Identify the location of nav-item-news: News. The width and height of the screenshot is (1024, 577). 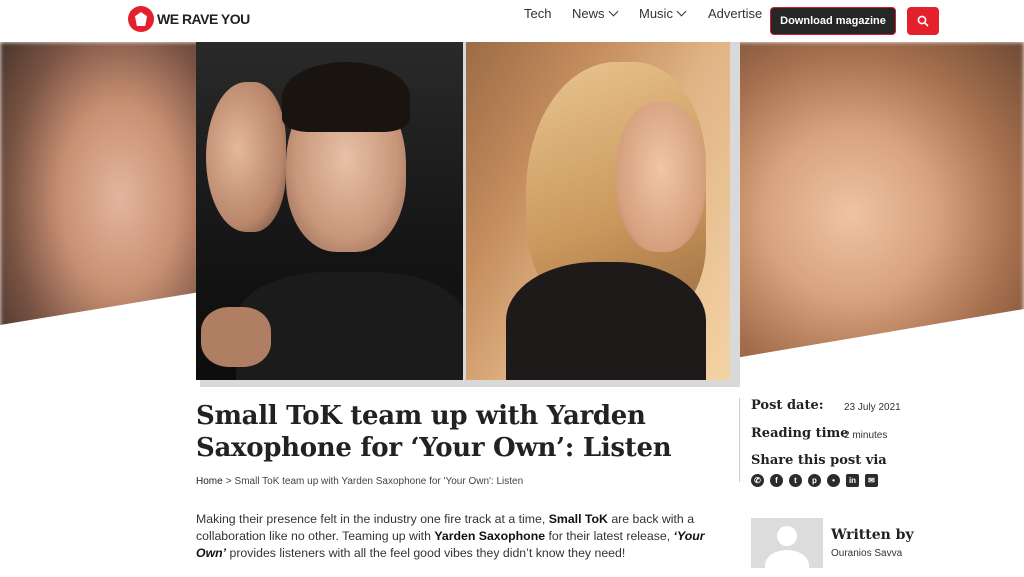
(595, 13).